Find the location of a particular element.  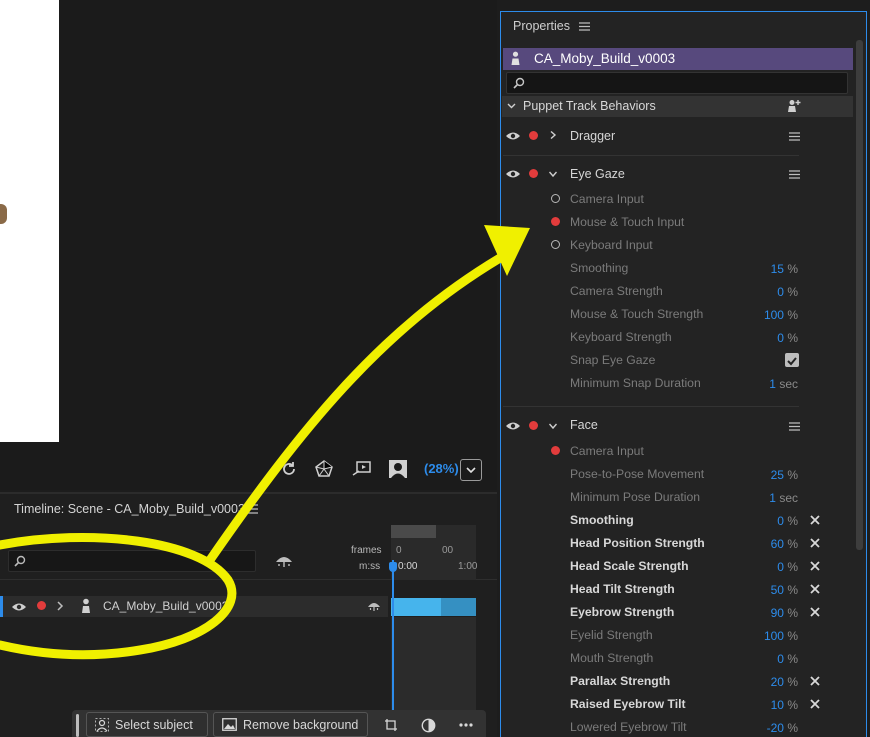

ruler-time-label: 1:00 is located at coordinates (468, 566).